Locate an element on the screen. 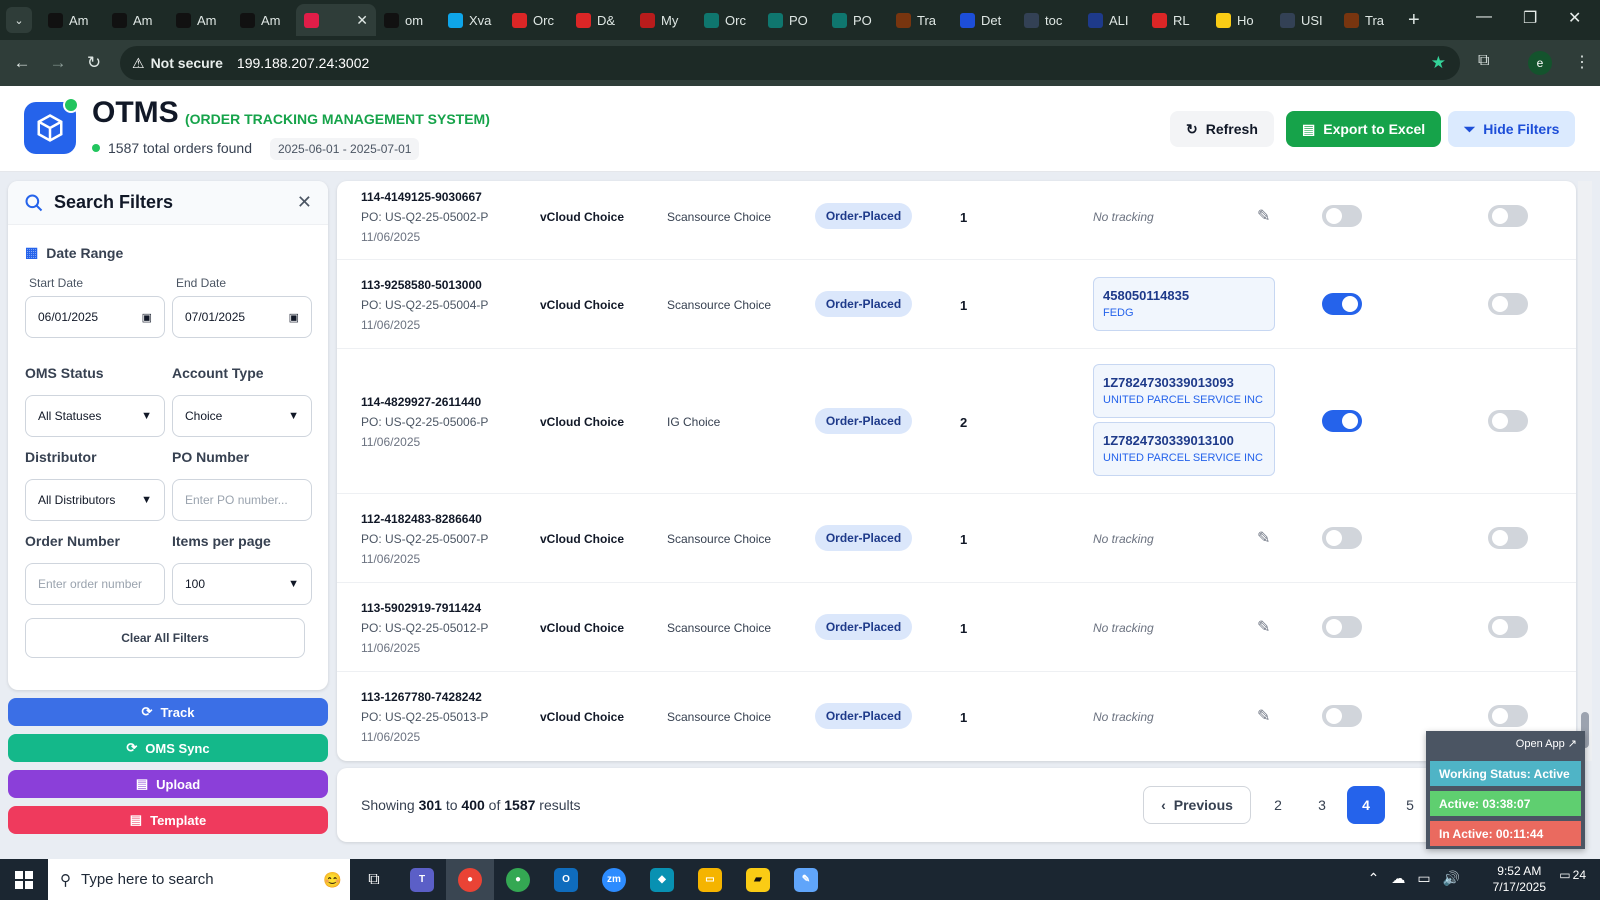  taskbar-clock: 9:52 AM 7/17/2025 is located at coordinates (1519, 879).